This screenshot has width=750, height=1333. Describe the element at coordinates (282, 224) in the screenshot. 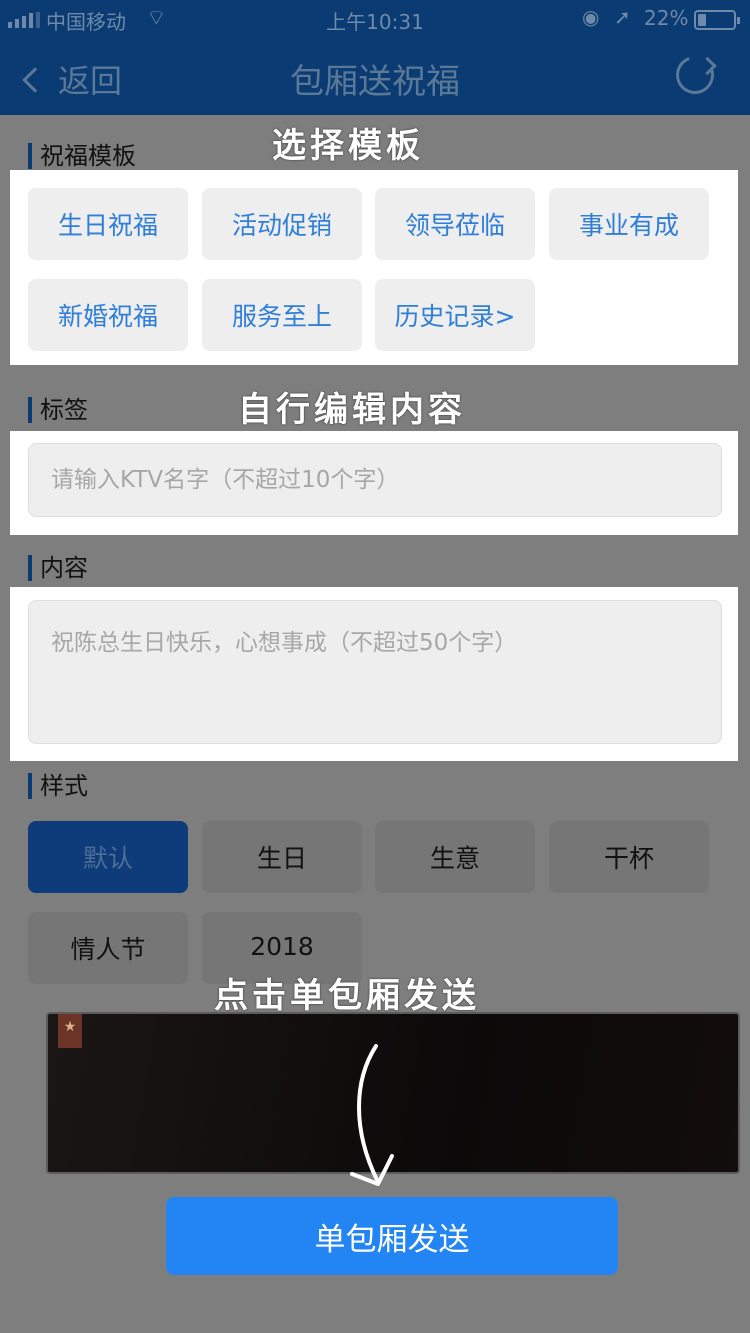

I see `template-promotion: 活动促销` at that location.